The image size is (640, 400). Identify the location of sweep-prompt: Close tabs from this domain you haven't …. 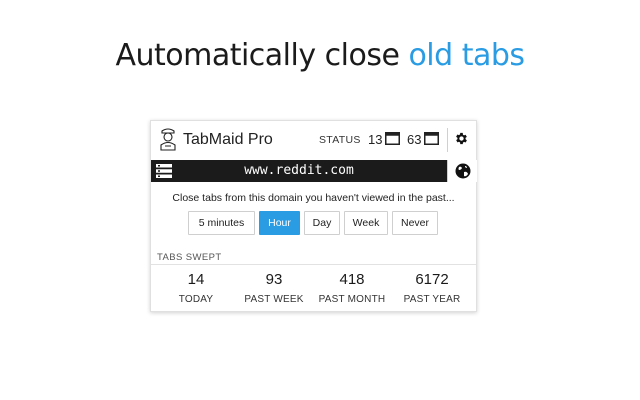
(313, 198).